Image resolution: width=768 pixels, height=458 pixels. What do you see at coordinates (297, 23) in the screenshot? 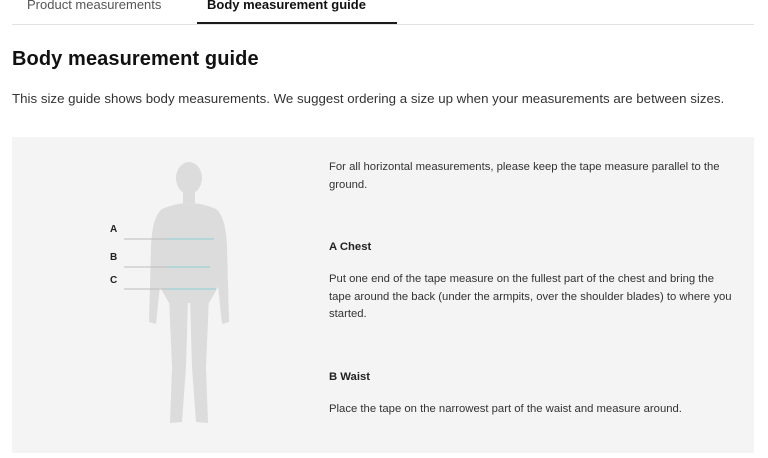
I see `active-tab-indicator` at bounding box center [297, 23].